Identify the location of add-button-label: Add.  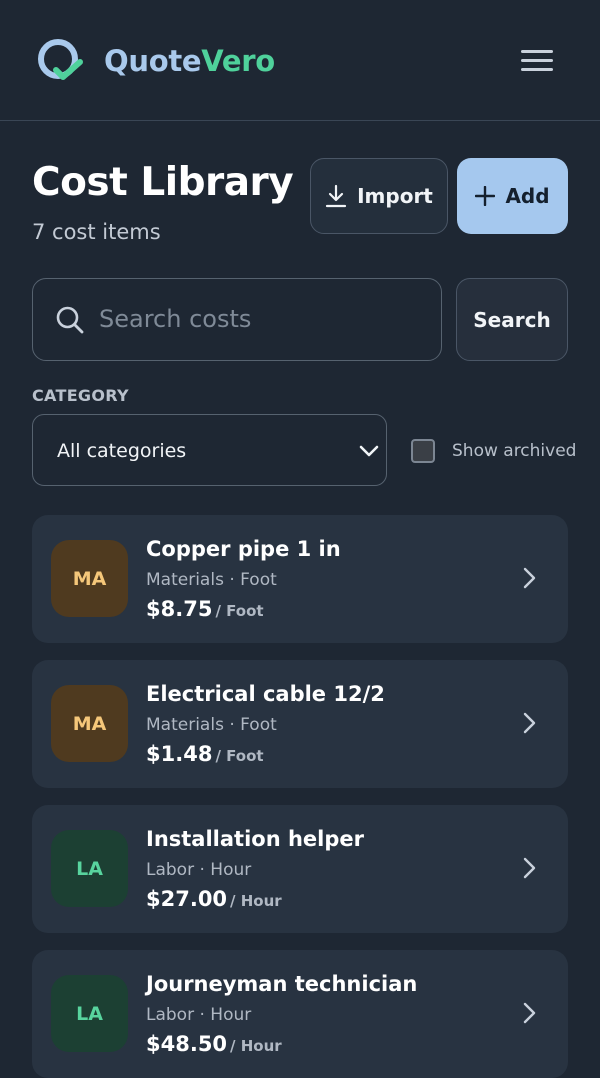
(527, 196).